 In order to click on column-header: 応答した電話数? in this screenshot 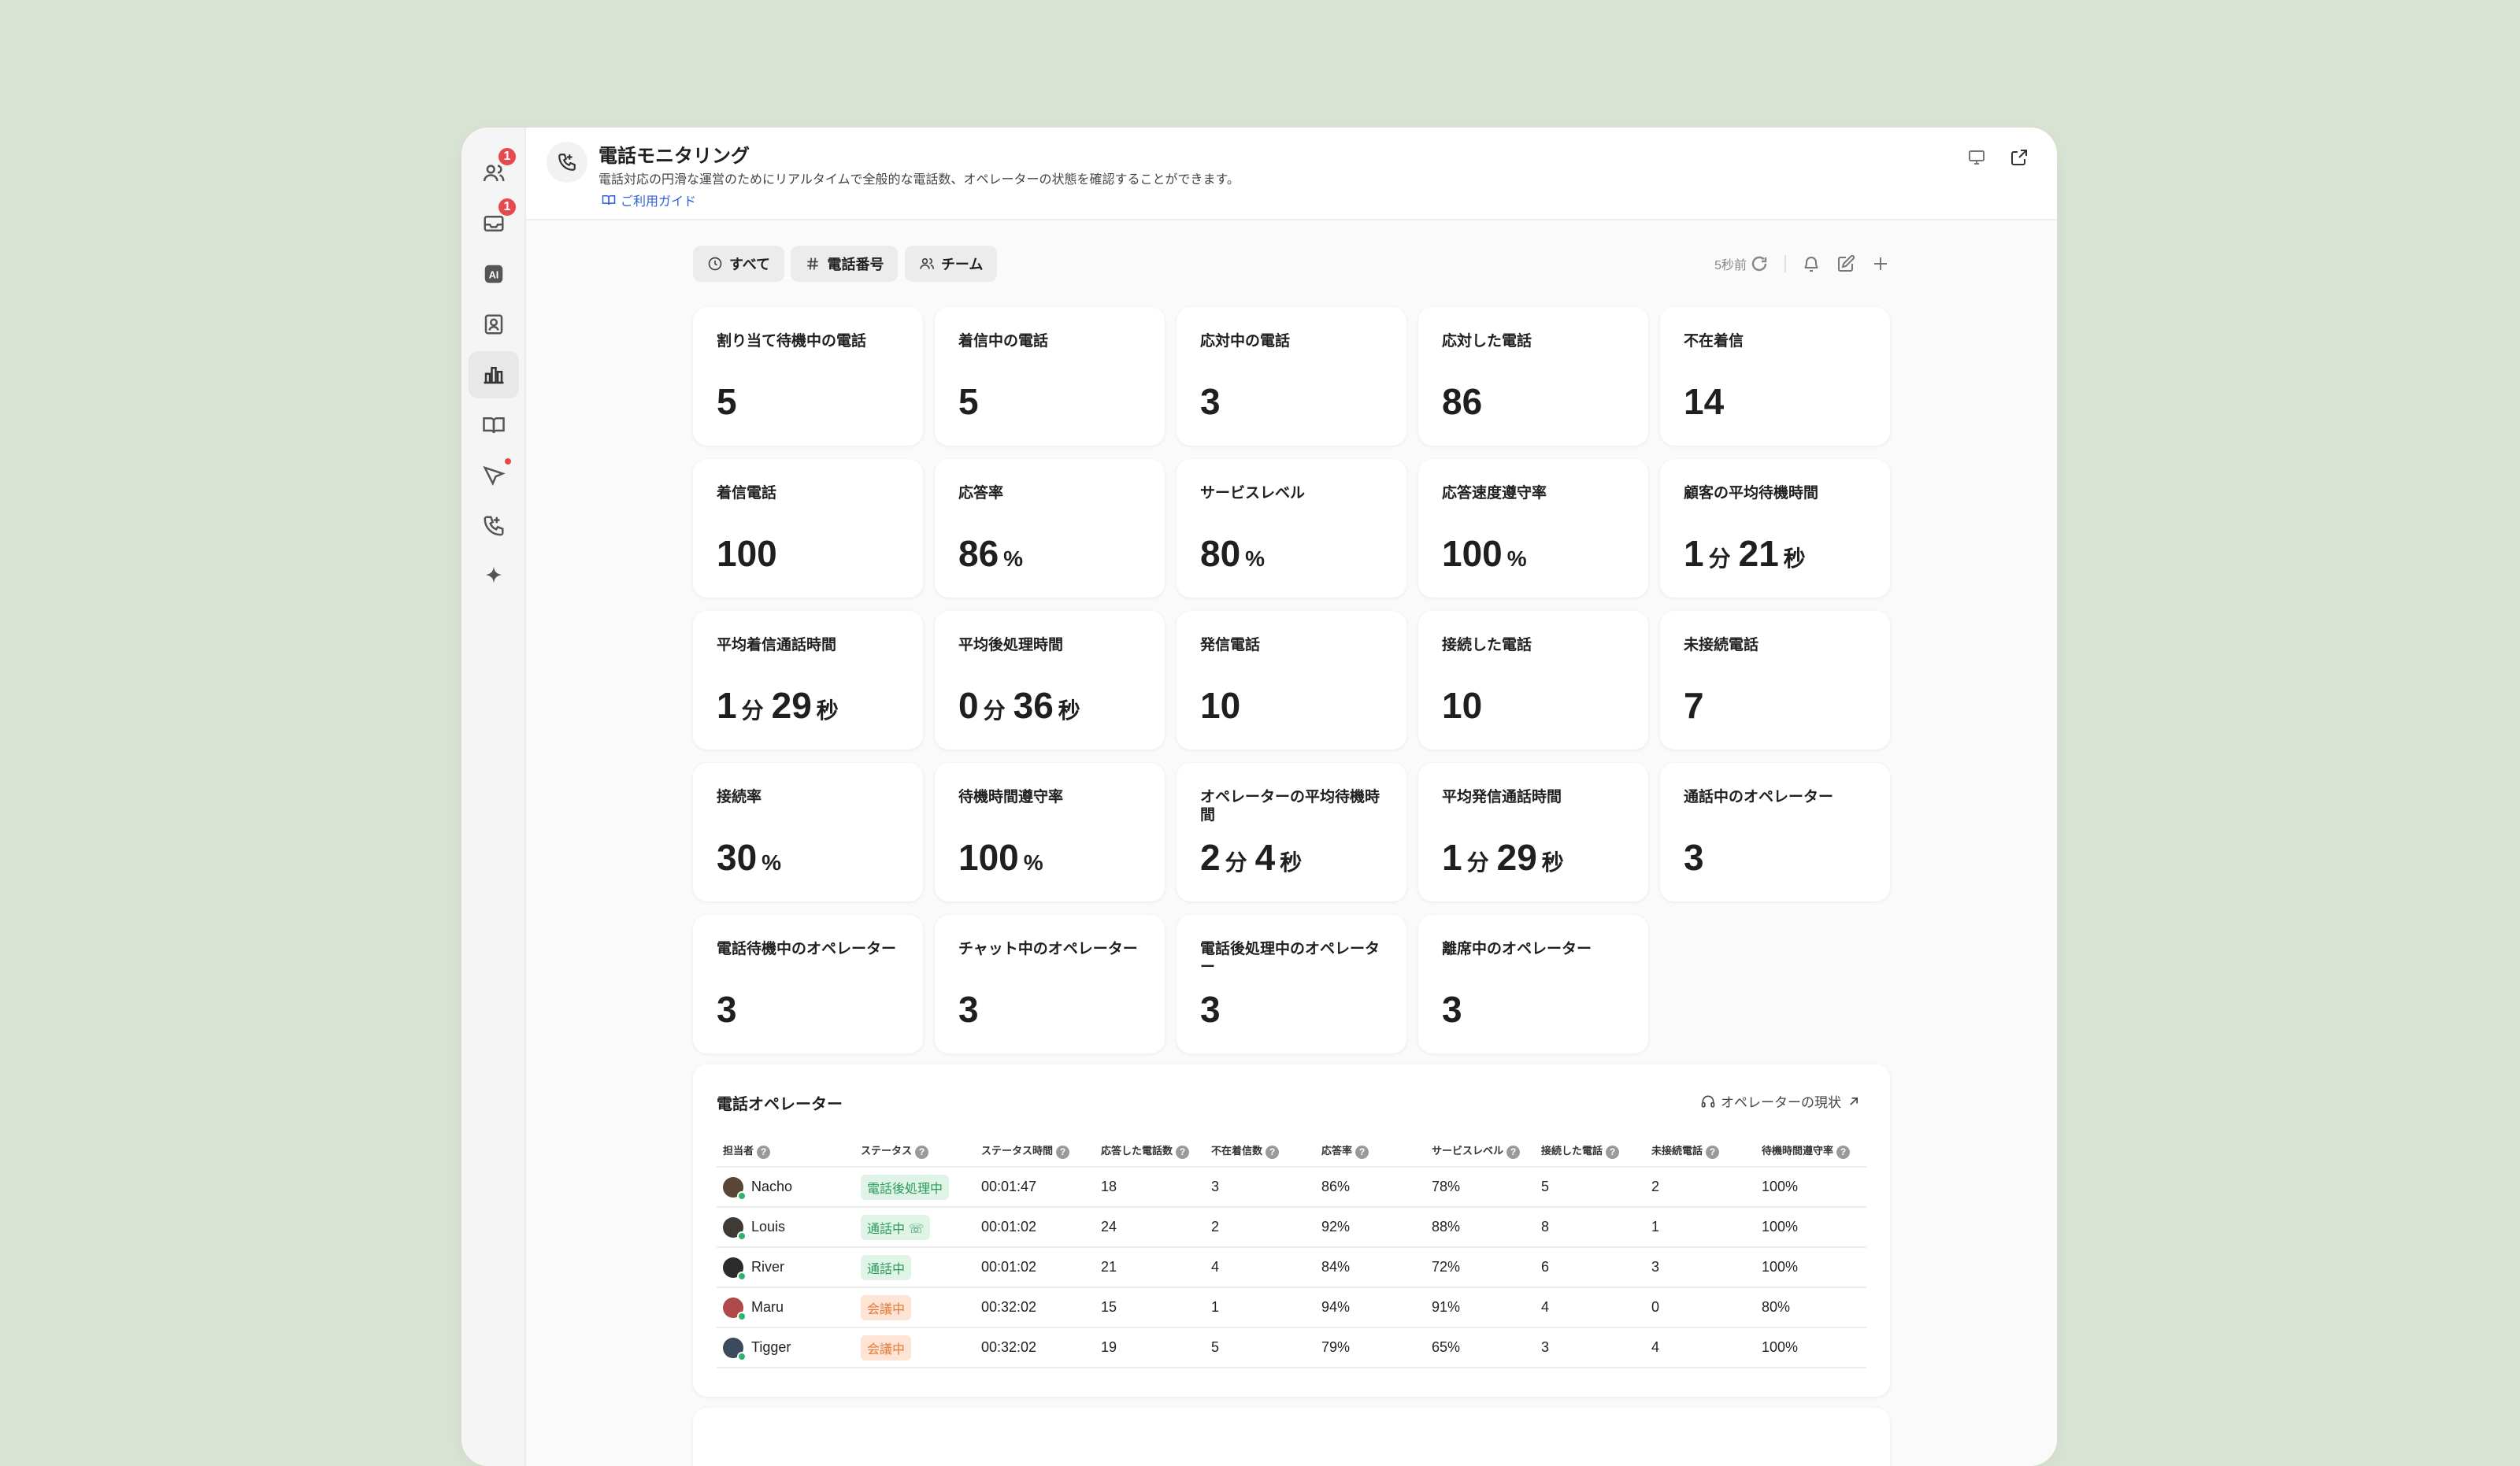, I will do `click(1156, 1151)`.